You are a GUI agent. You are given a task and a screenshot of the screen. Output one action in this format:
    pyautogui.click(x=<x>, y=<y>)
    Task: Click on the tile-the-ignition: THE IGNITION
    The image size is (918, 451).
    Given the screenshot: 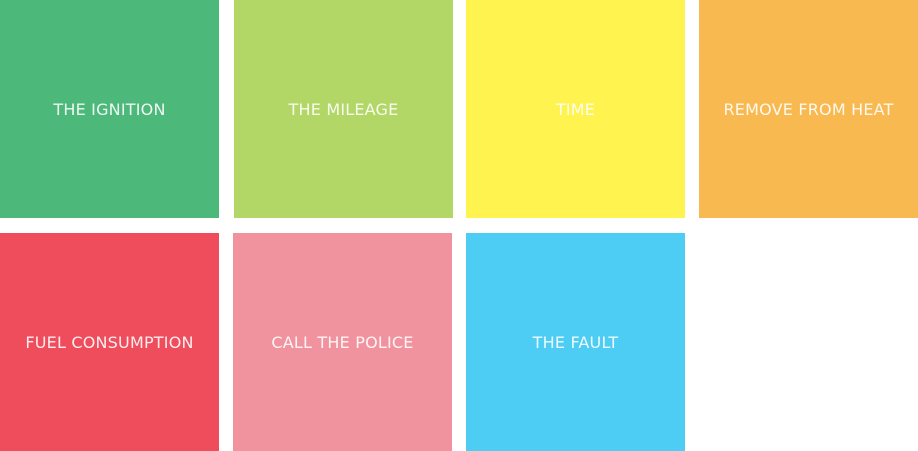 What is the action you would take?
    pyautogui.click(x=109, y=109)
    